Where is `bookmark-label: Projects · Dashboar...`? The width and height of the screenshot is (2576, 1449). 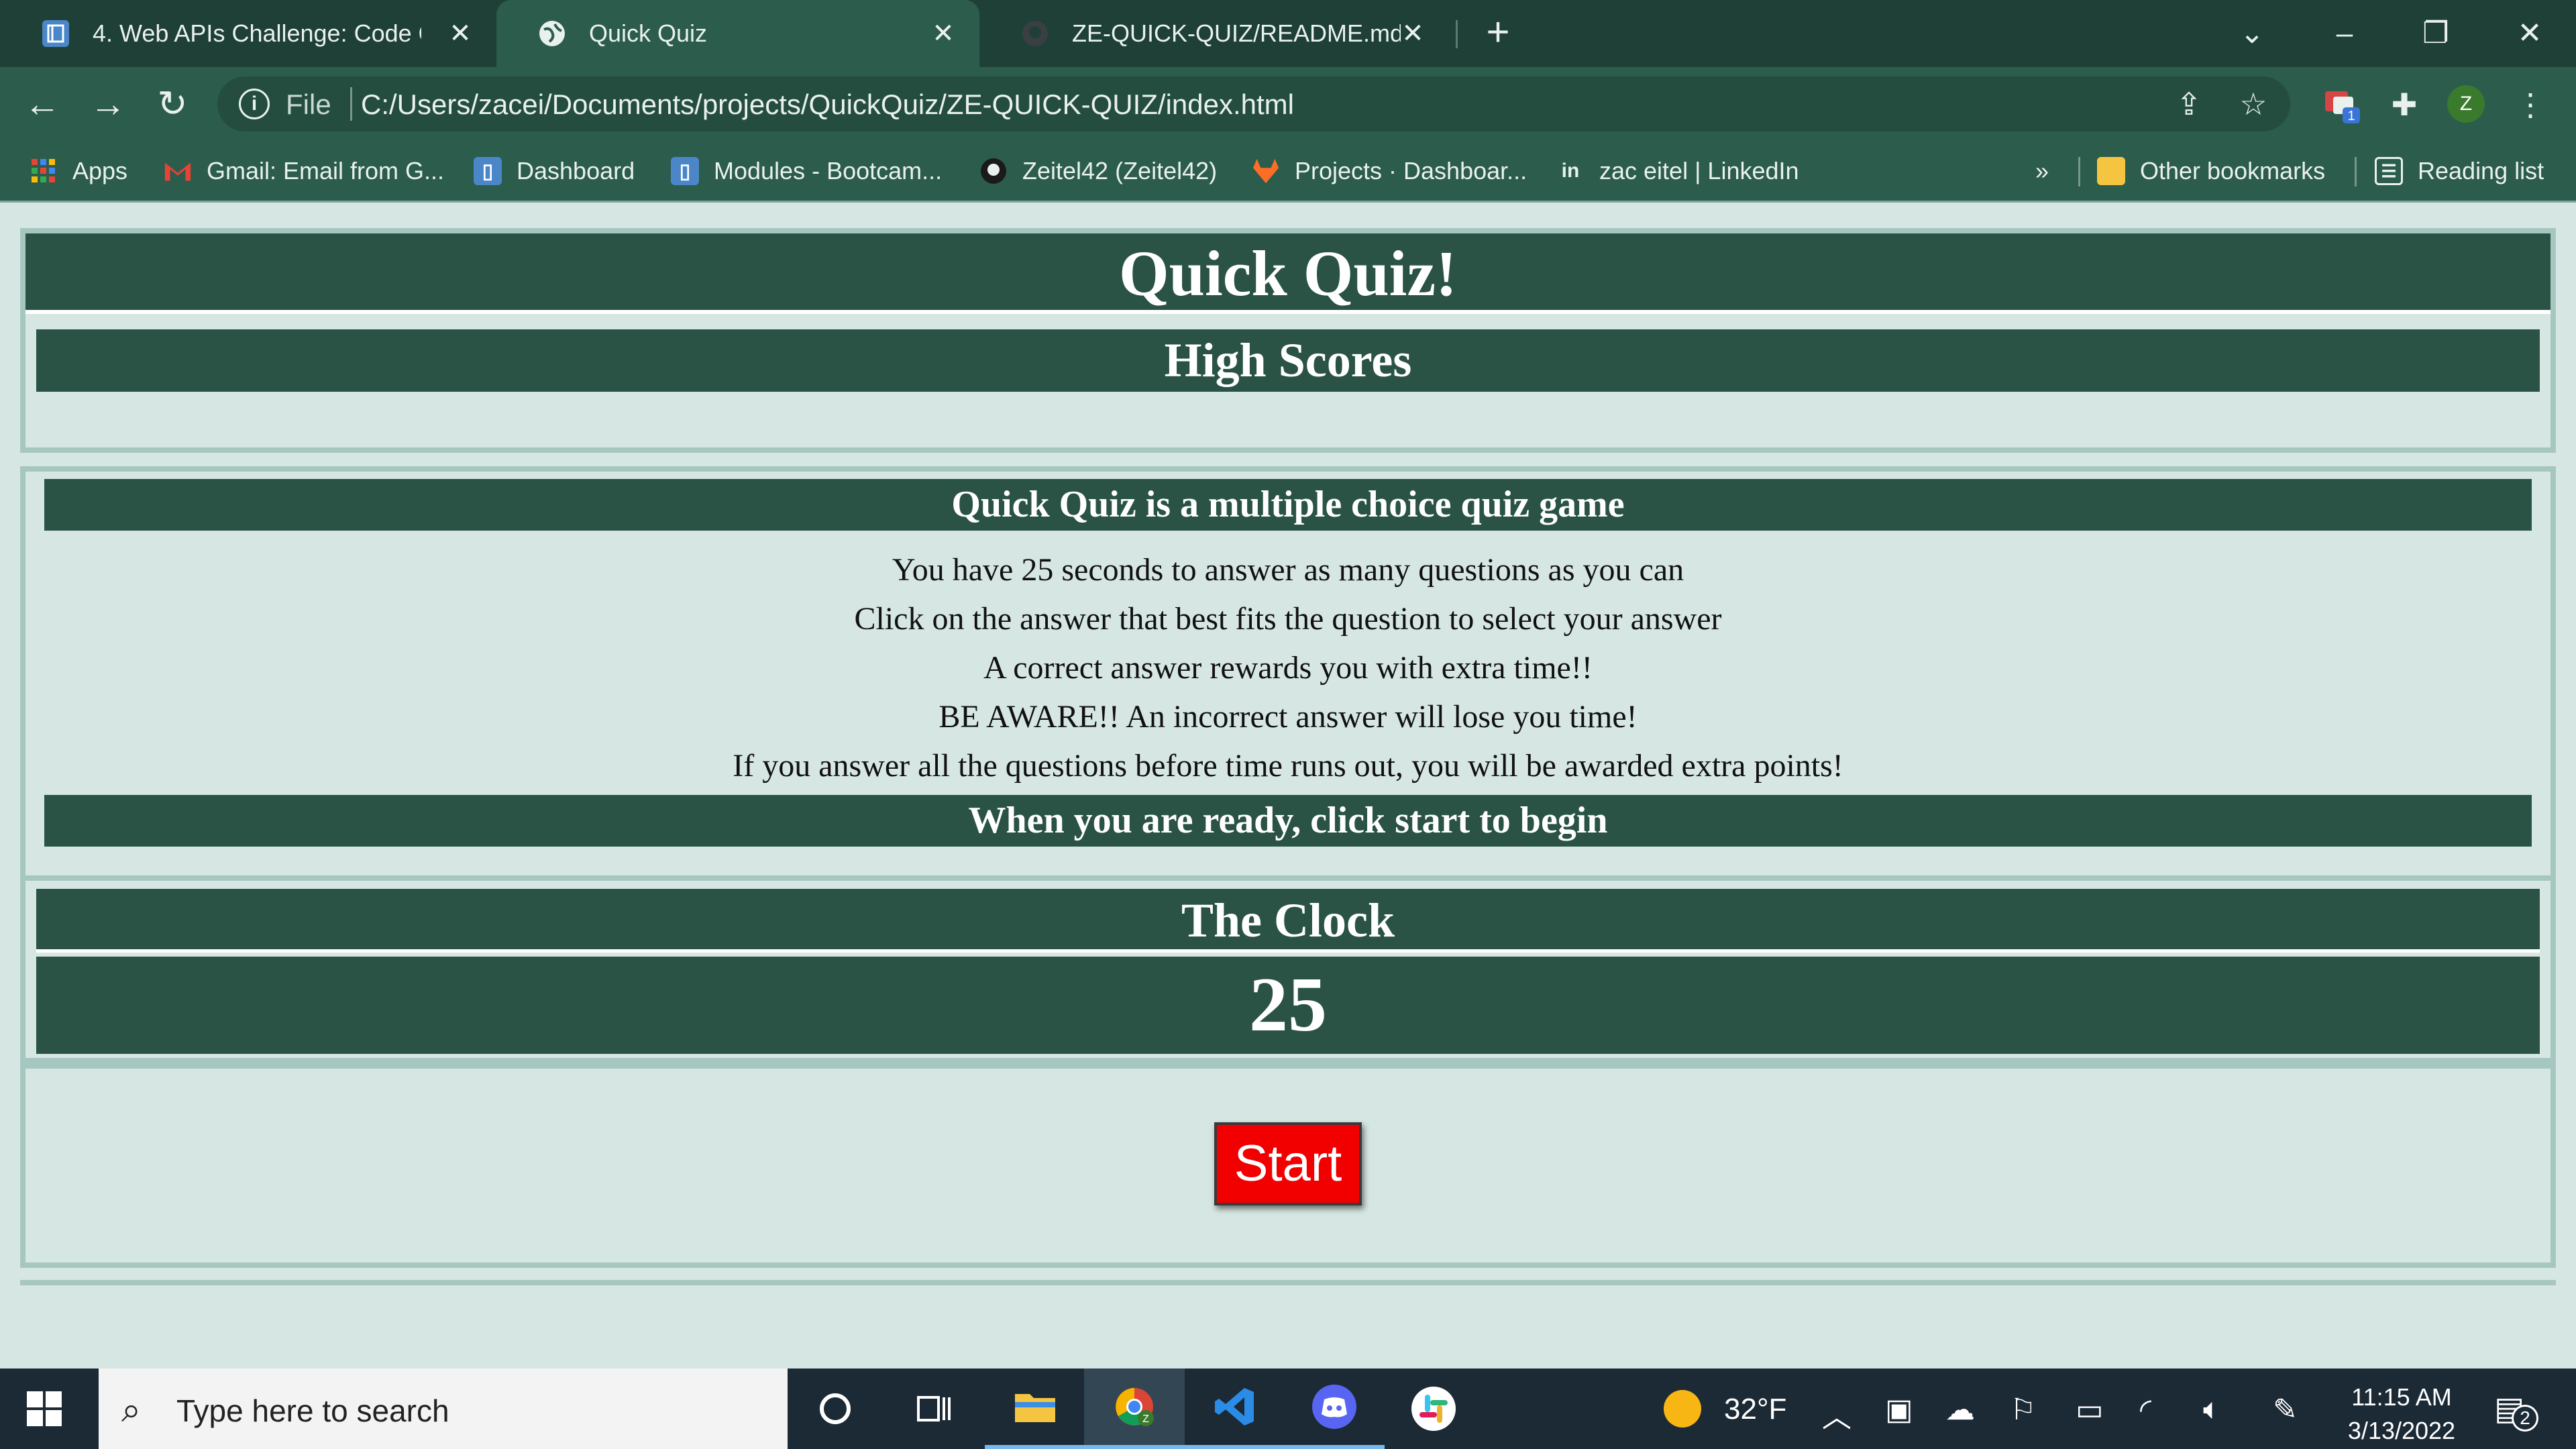 bookmark-label: Projects · Dashboar... is located at coordinates (1411, 170).